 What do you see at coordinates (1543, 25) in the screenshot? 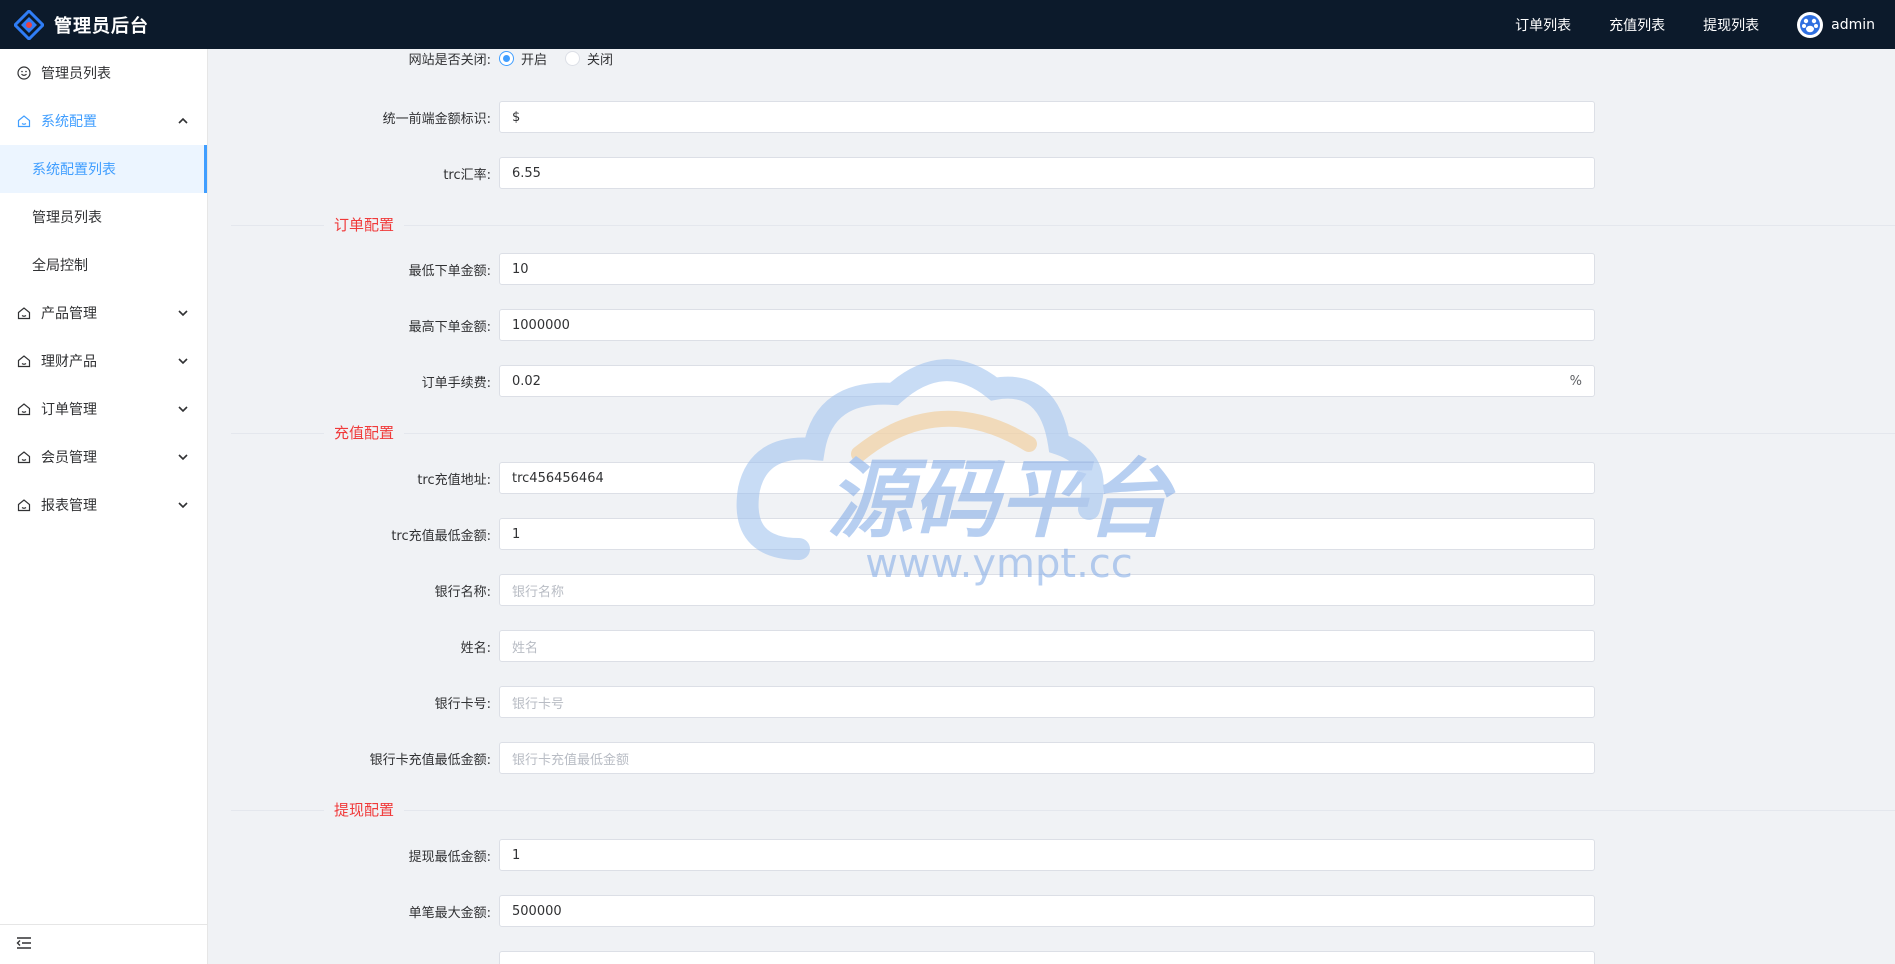
I see `nav-order-list: 订单列表` at bounding box center [1543, 25].